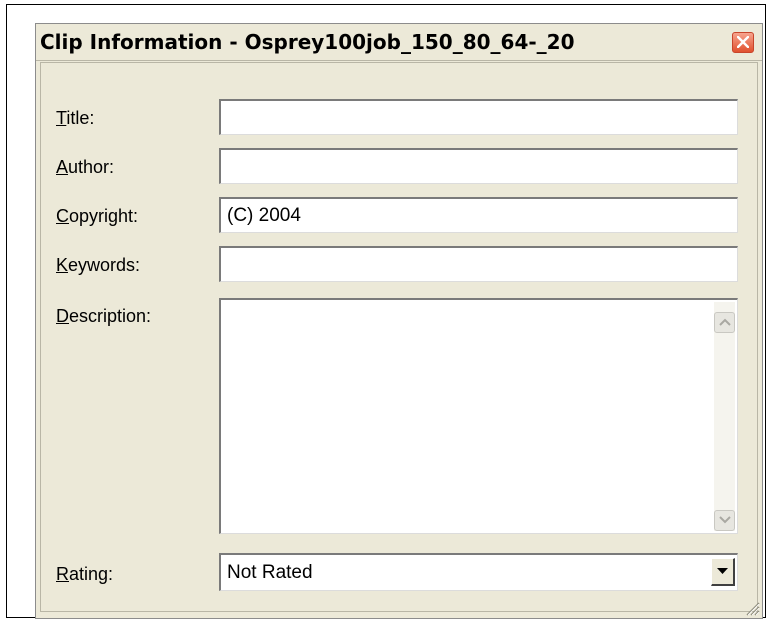  What do you see at coordinates (478, 117) in the screenshot?
I see `title-field` at bounding box center [478, 117].